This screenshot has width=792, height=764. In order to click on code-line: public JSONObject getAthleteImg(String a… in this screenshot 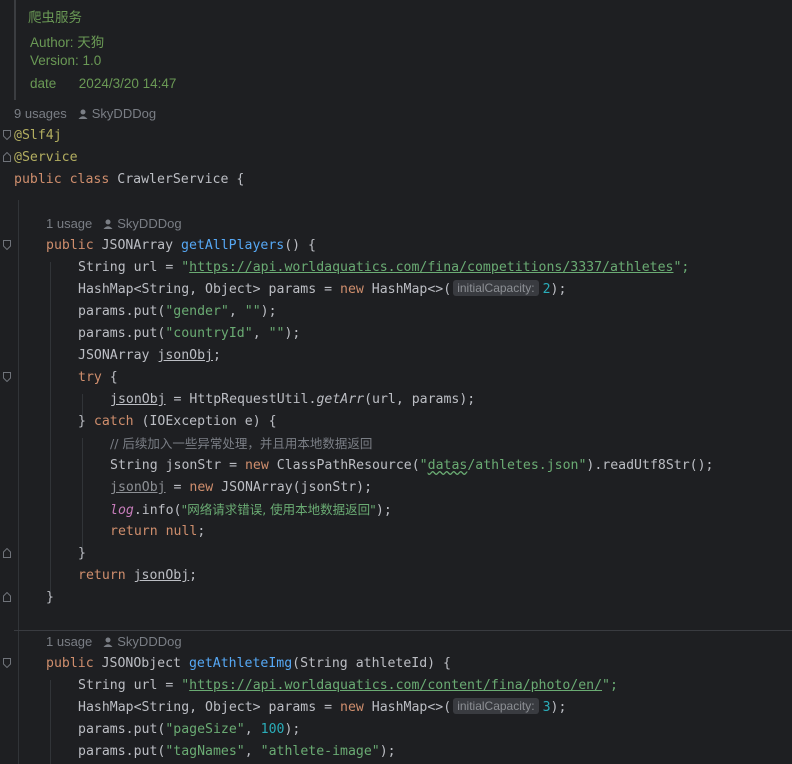, I will do `click(248, 664)`.